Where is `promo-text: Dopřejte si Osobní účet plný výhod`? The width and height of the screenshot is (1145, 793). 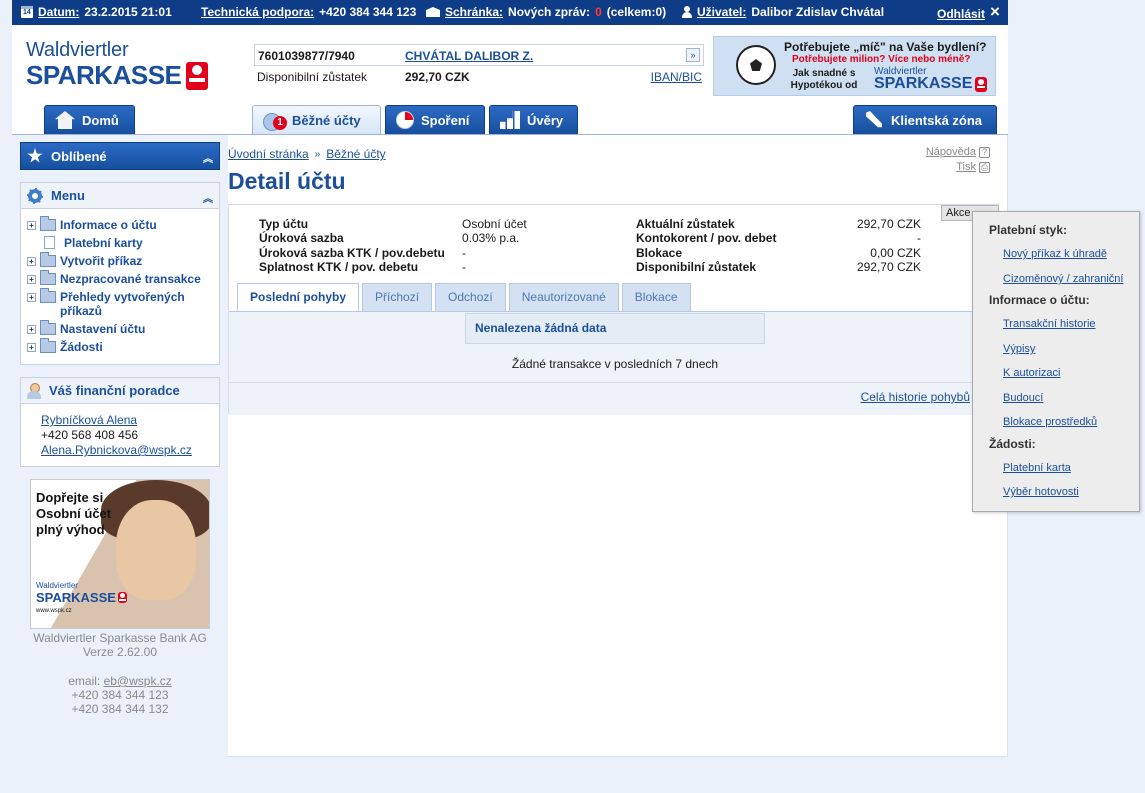
promo-text: Dopřejte si Osobní účet plný výhod is located at coordinates (74, 513).